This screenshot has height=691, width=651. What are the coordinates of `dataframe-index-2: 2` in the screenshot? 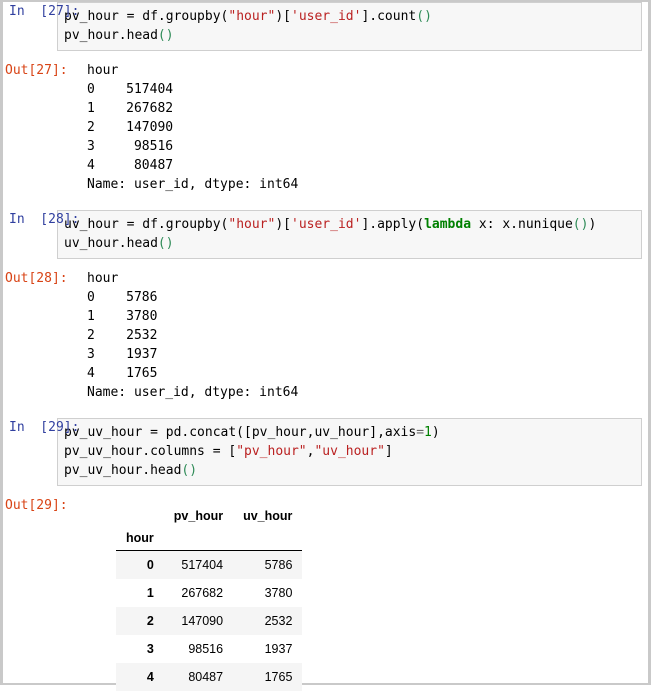 It's located at (140, 621).